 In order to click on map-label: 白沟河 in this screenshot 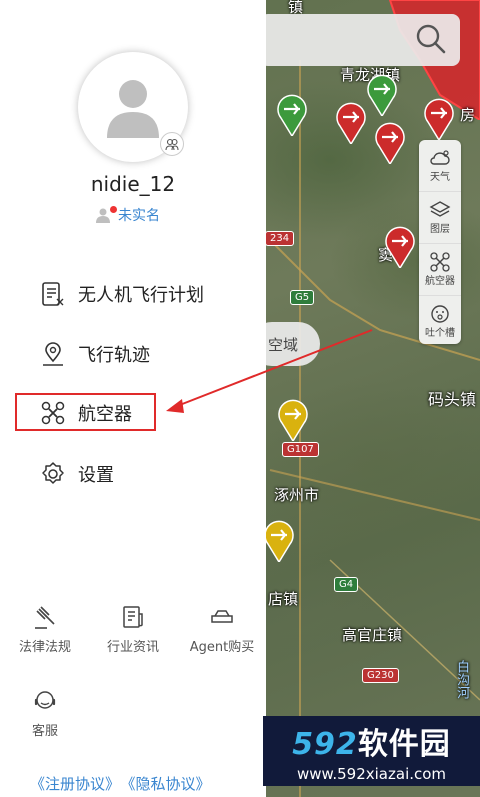, I will do `click(461, 679)`.